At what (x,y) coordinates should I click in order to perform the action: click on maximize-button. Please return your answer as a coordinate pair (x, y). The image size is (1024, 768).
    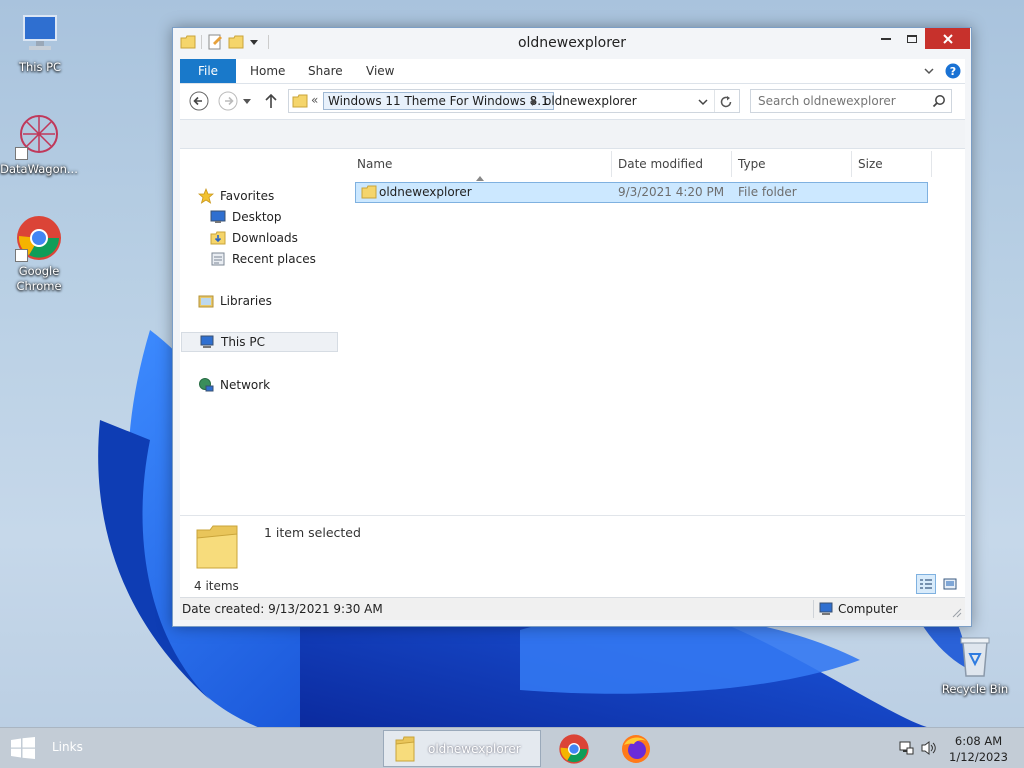
    Looking at the image, I should click on (912, 38).